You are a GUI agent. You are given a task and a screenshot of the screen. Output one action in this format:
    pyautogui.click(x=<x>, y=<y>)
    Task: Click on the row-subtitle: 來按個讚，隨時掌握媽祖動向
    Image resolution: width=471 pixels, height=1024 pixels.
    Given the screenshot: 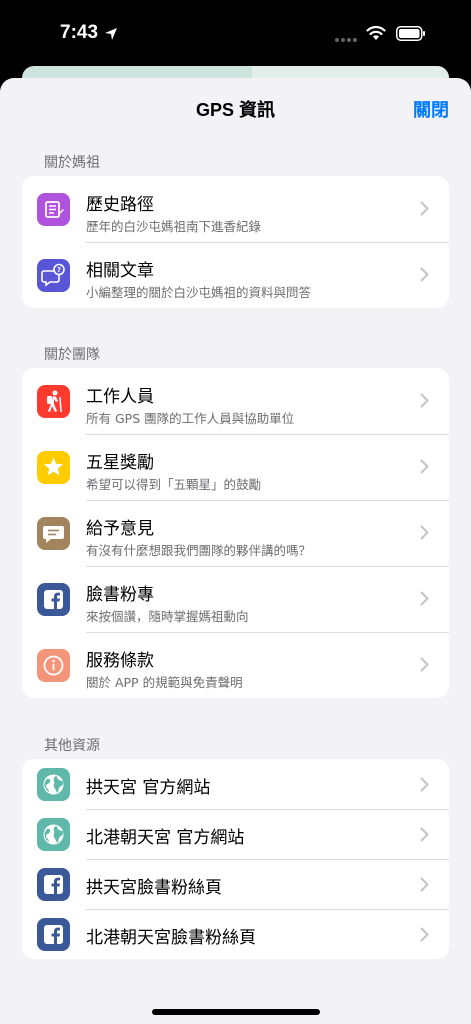 What is the action you would take?
    pyautogui.click(x=167, y=616)
    